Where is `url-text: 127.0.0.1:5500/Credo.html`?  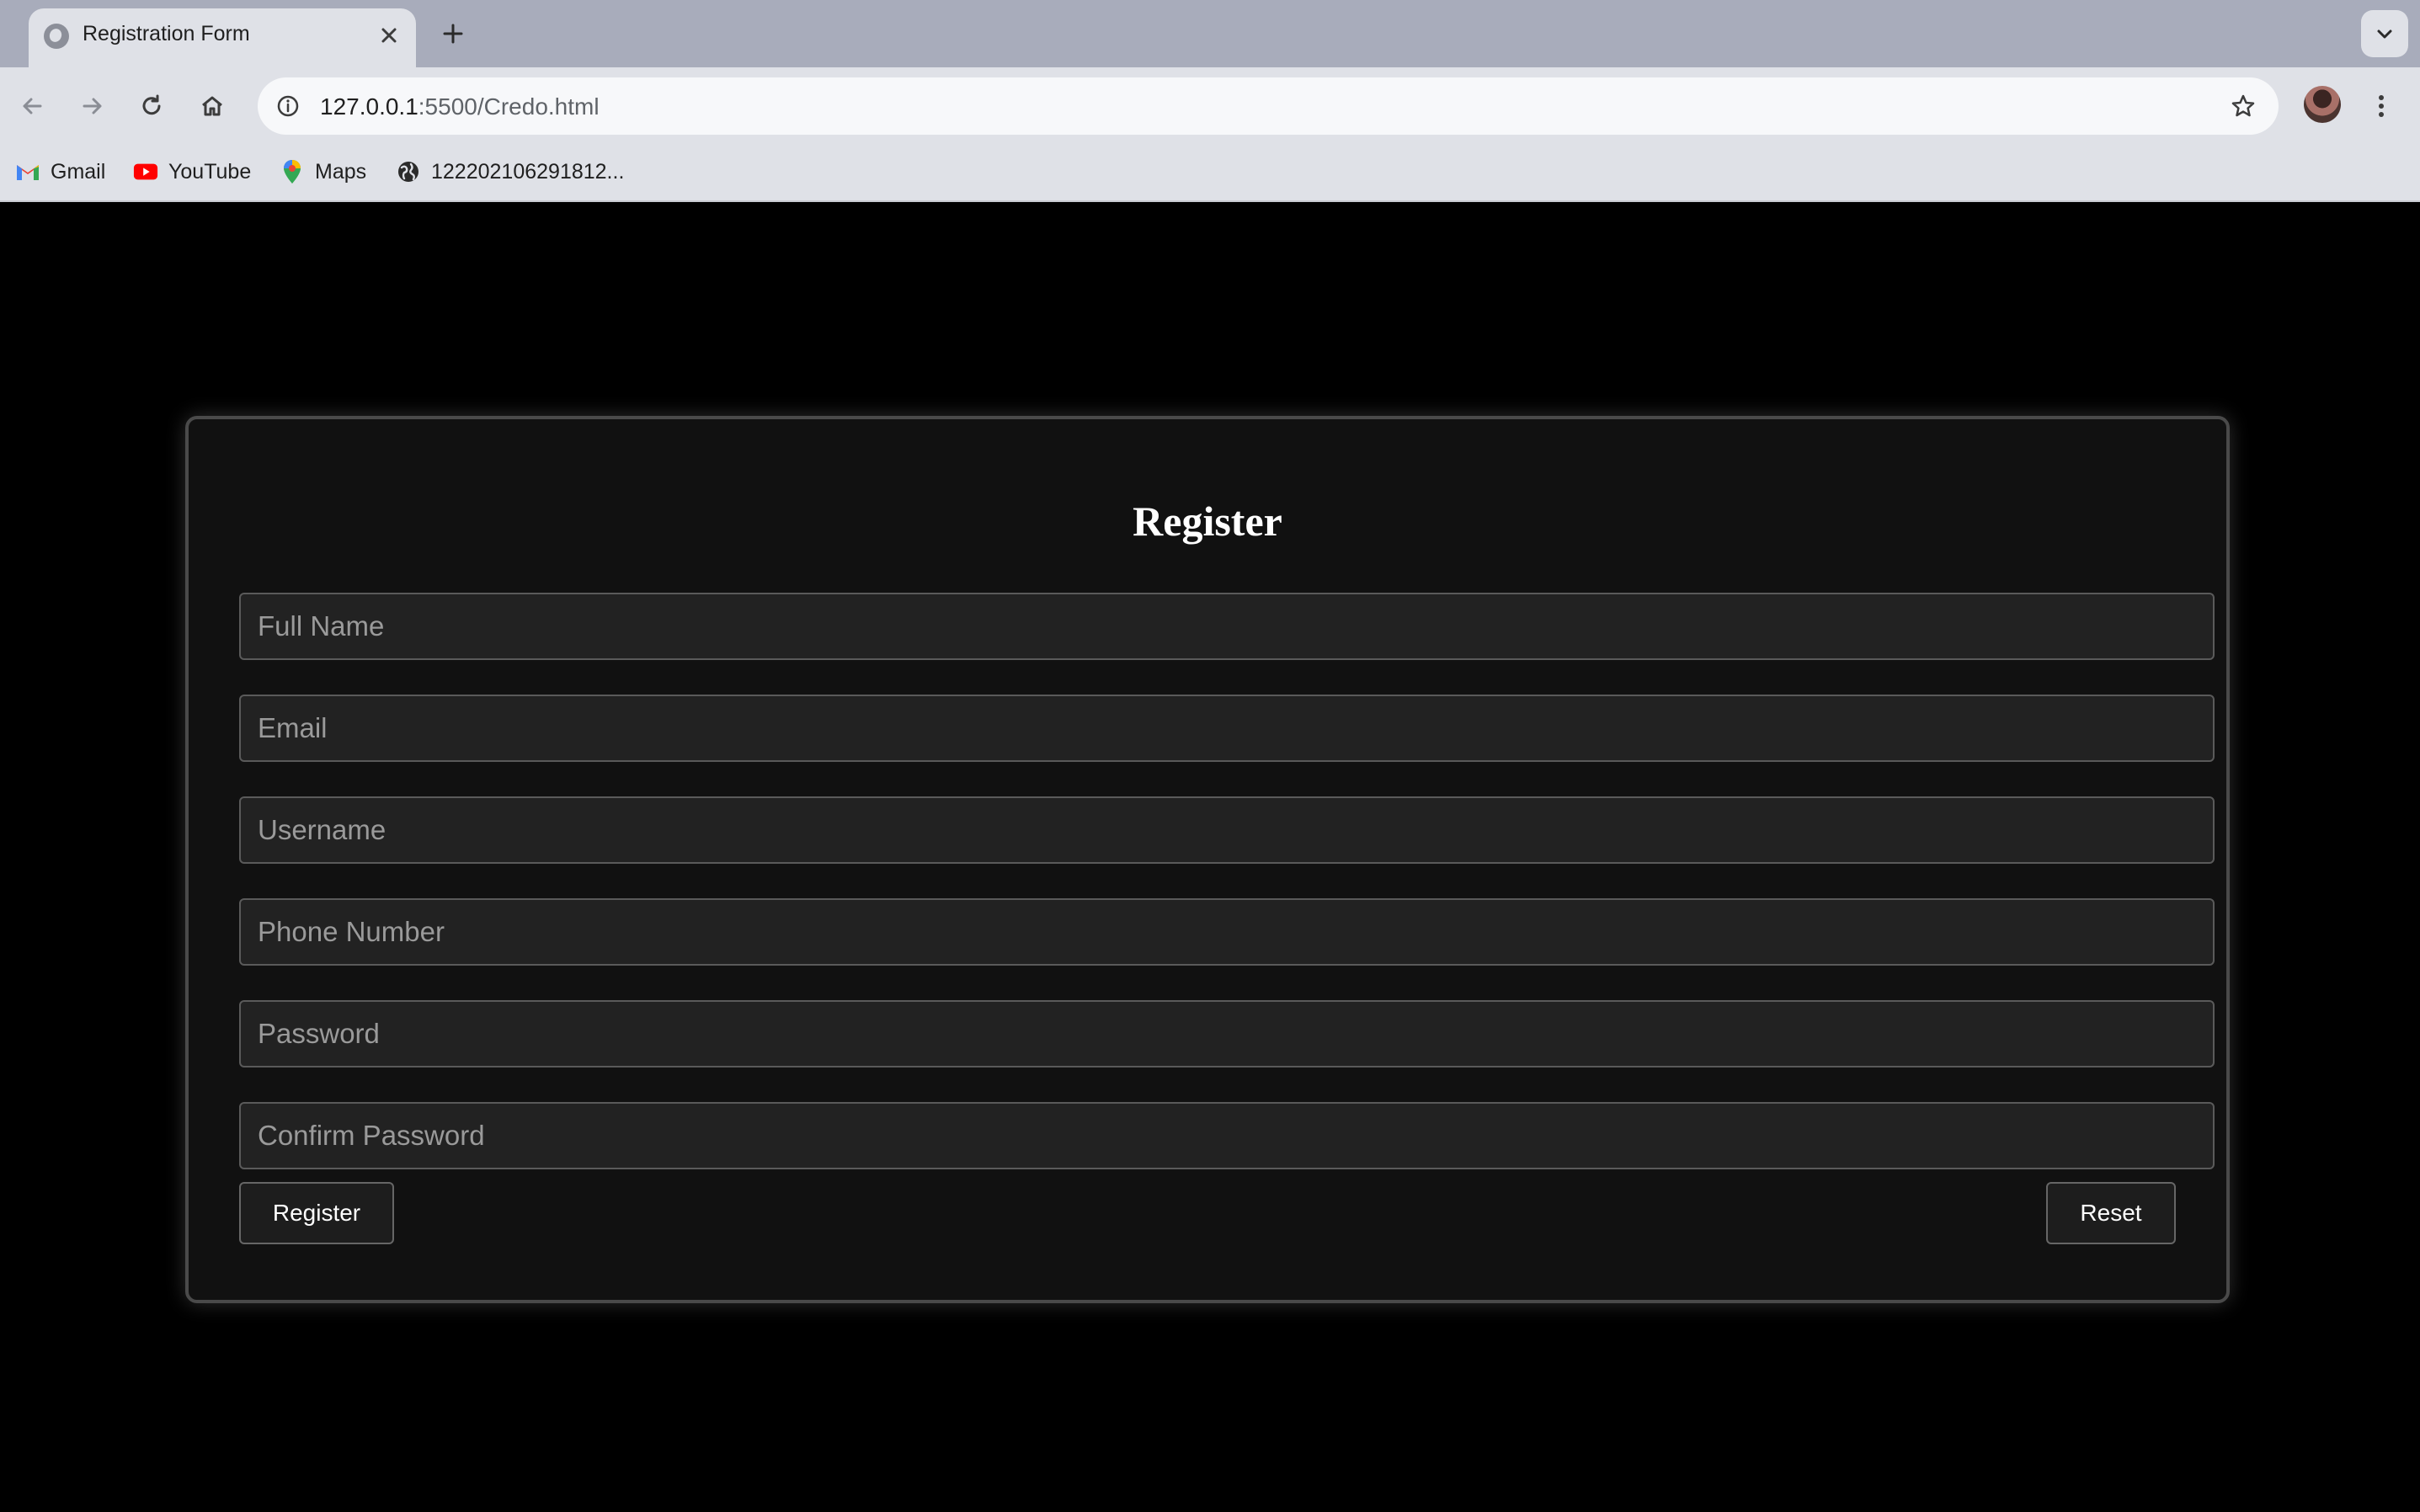
url-text: 127.0.0.1:5500/Credo.html is located at coordinates (460, 107).